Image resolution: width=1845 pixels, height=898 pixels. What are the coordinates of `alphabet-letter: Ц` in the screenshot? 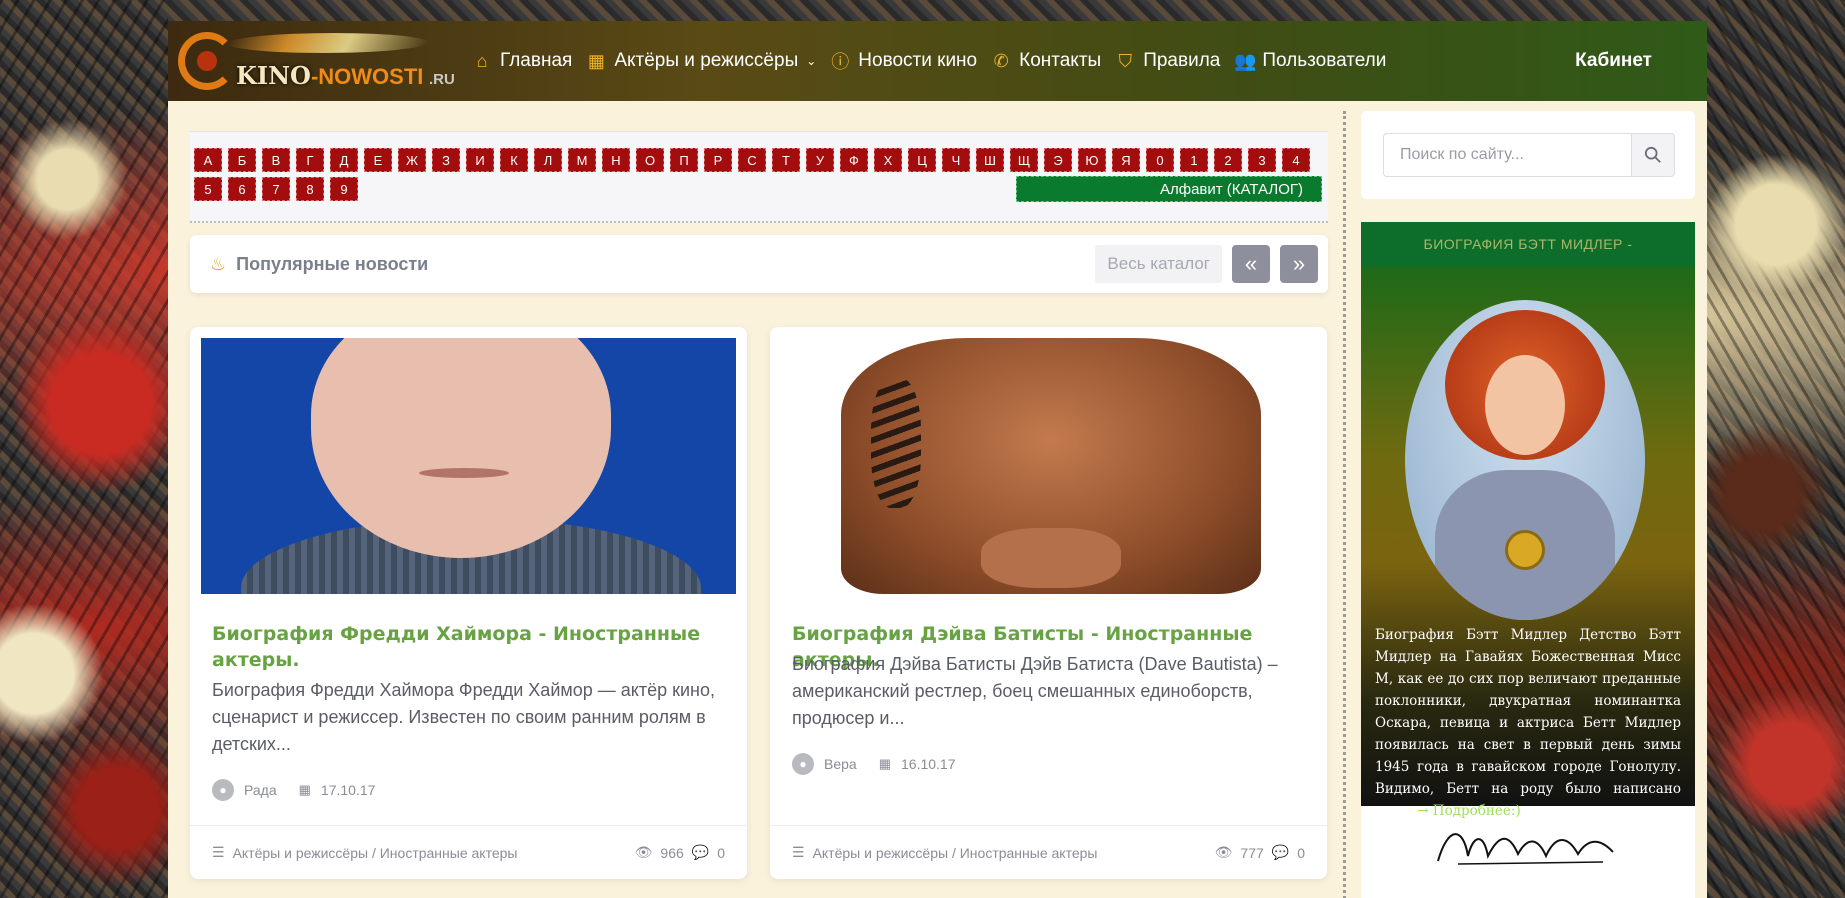 It's located at (922, 160).